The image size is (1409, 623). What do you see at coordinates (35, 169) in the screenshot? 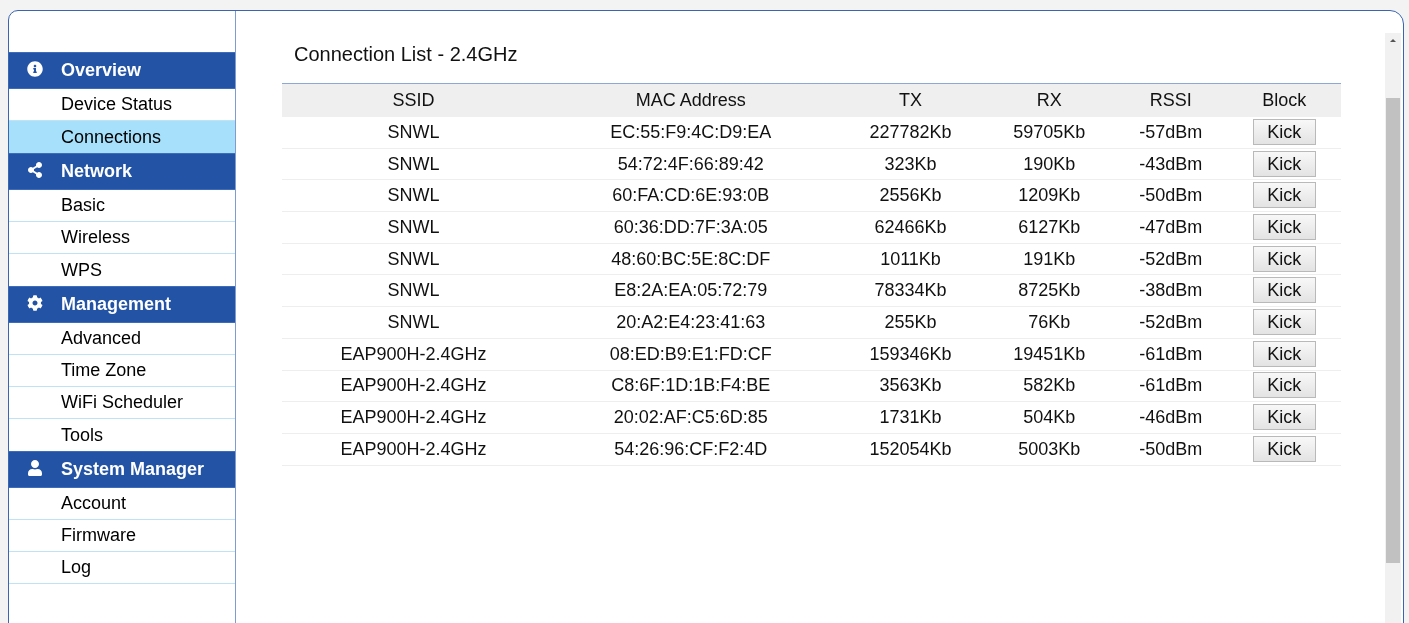
I see `share-icon` at bounding box center [35, 169].